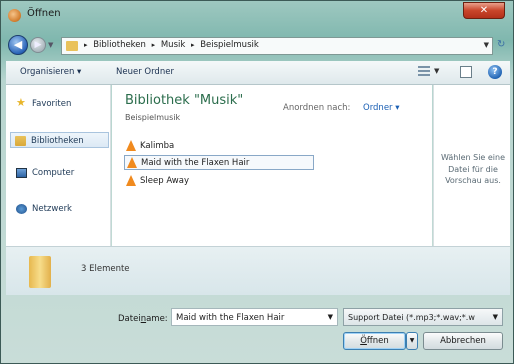 Image resolution: width=514 pixels, height=364 pixels. I want to click on title-bar: Öffnen ✕, so click(257, 16).